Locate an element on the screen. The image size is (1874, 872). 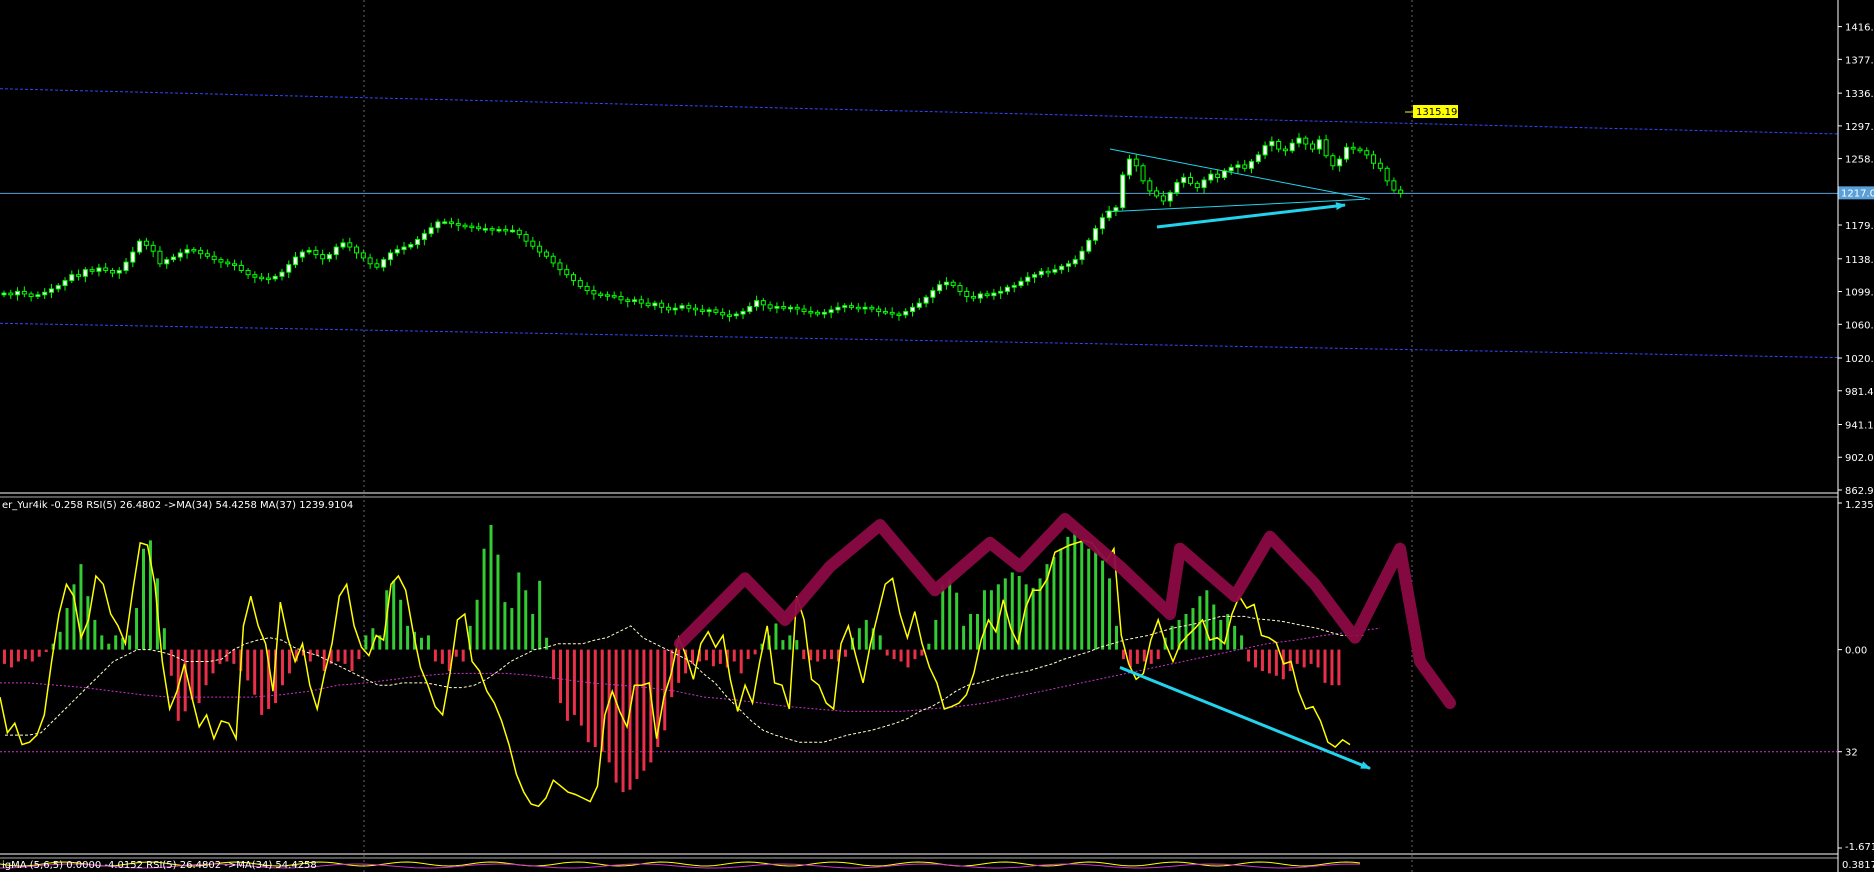
price-tick-label: 862.95 is located at coordinates (1859, 491).